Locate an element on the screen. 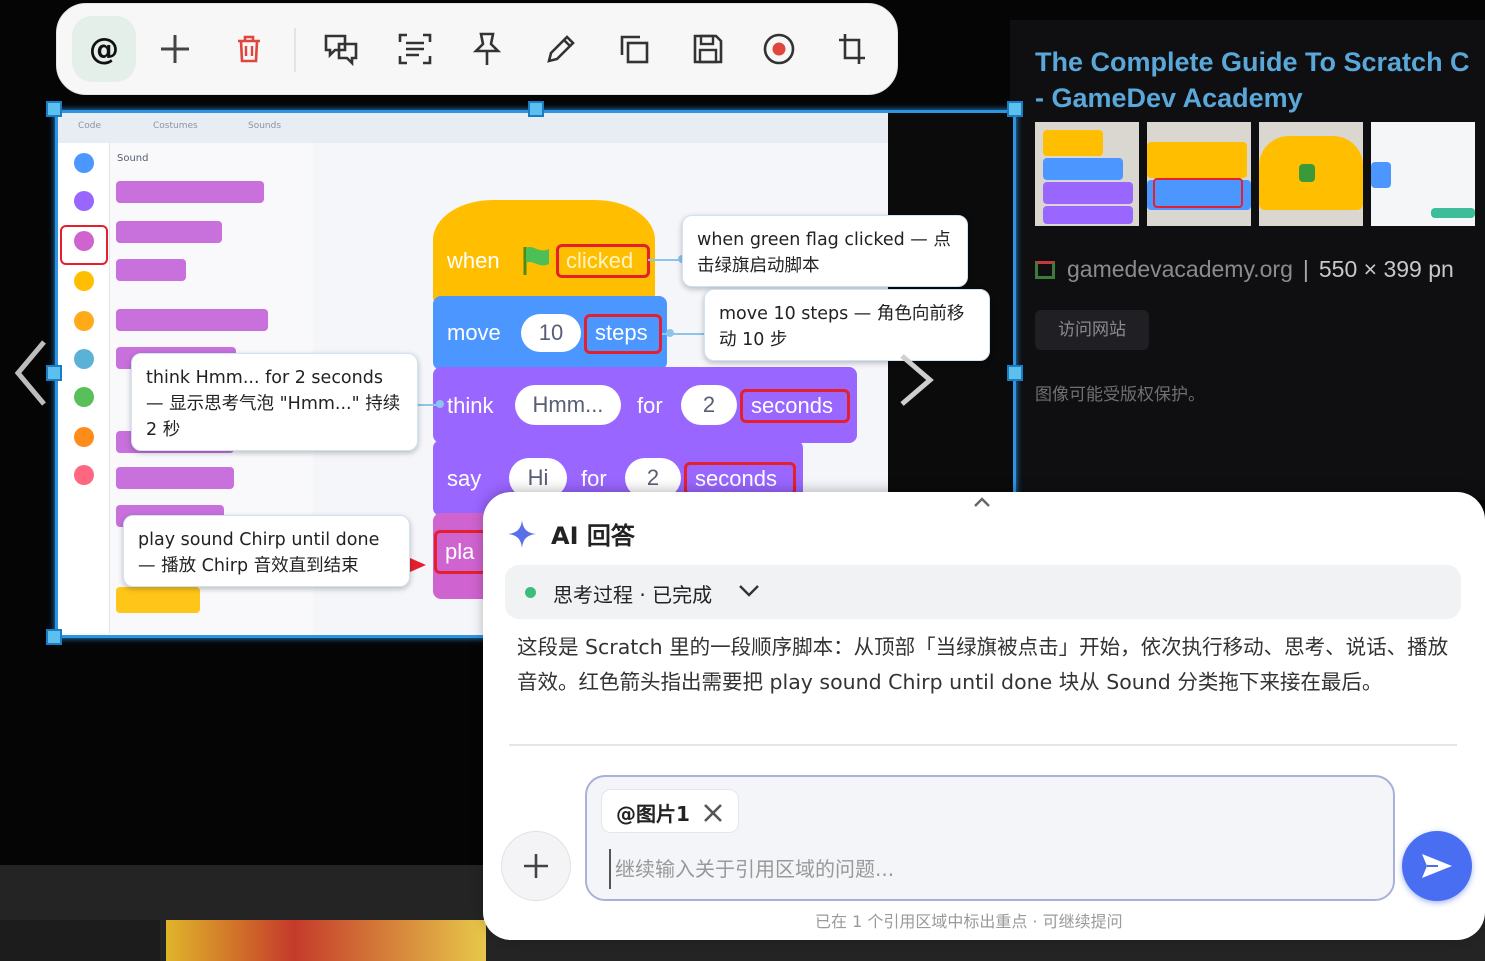  toolbar-separator is located at coordinates (295, 50).